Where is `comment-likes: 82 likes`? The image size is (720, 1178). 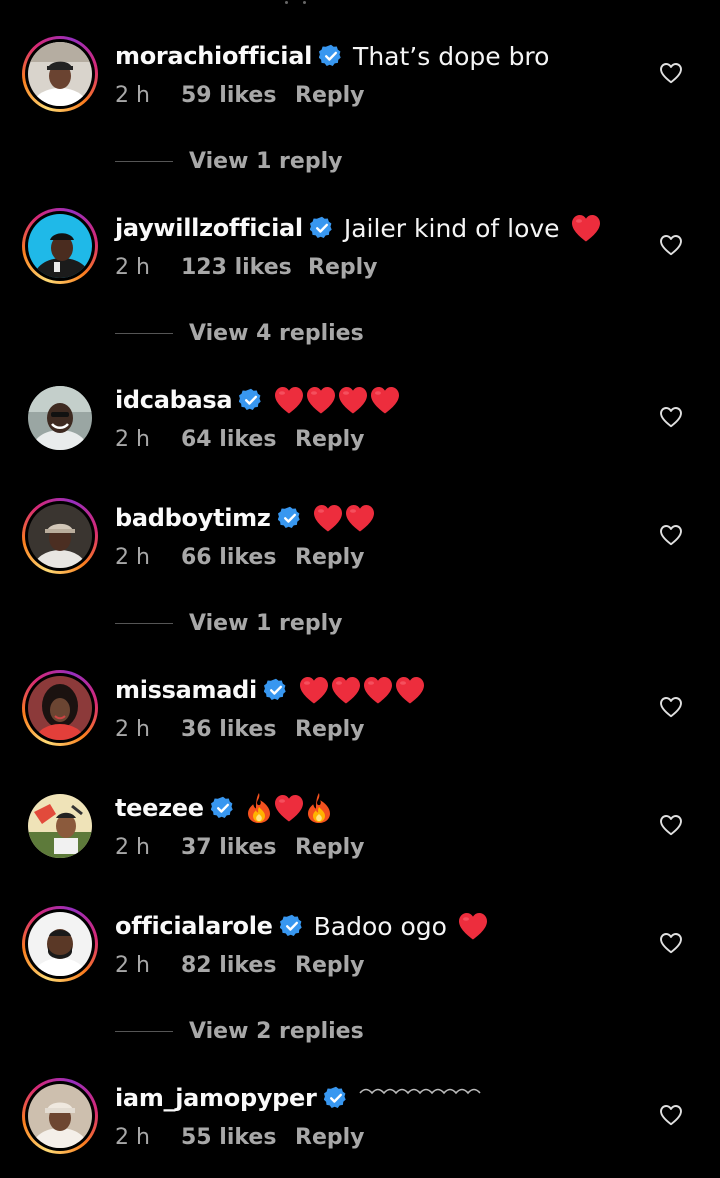
comment-likes: 82 likes is located at coordinates (238, 965).